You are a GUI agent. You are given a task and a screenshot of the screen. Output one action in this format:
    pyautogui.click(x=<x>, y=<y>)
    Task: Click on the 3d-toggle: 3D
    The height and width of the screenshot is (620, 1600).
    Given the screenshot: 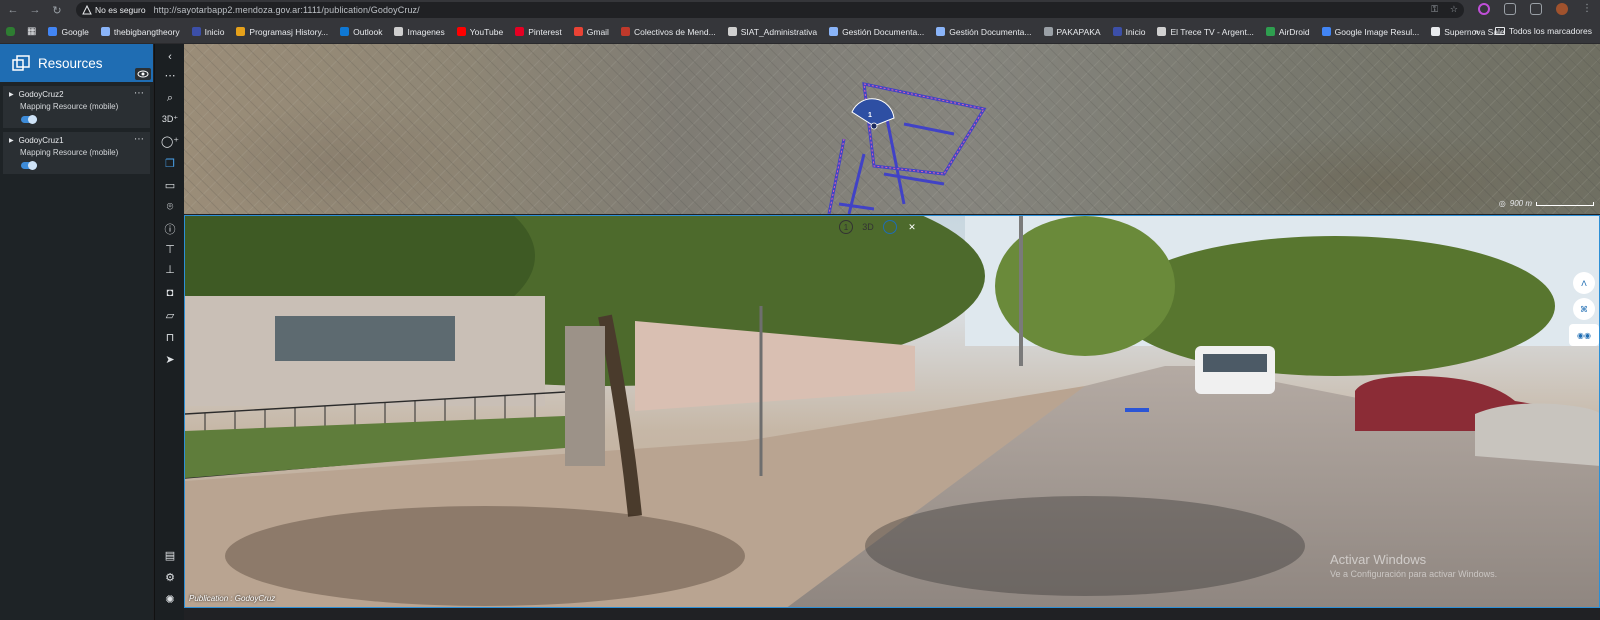 What is the action you would take?
    pyautogui.click(x=868, y=227)
    